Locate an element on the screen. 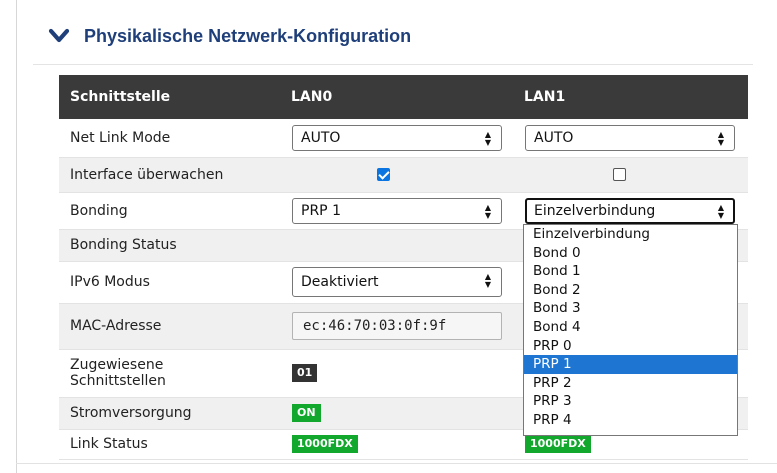 Image resolution: width=777 pixels, height=473 pixels. section-title: Physikalische Netzwerk-Konfiguration is located at coordinates (248, 35).